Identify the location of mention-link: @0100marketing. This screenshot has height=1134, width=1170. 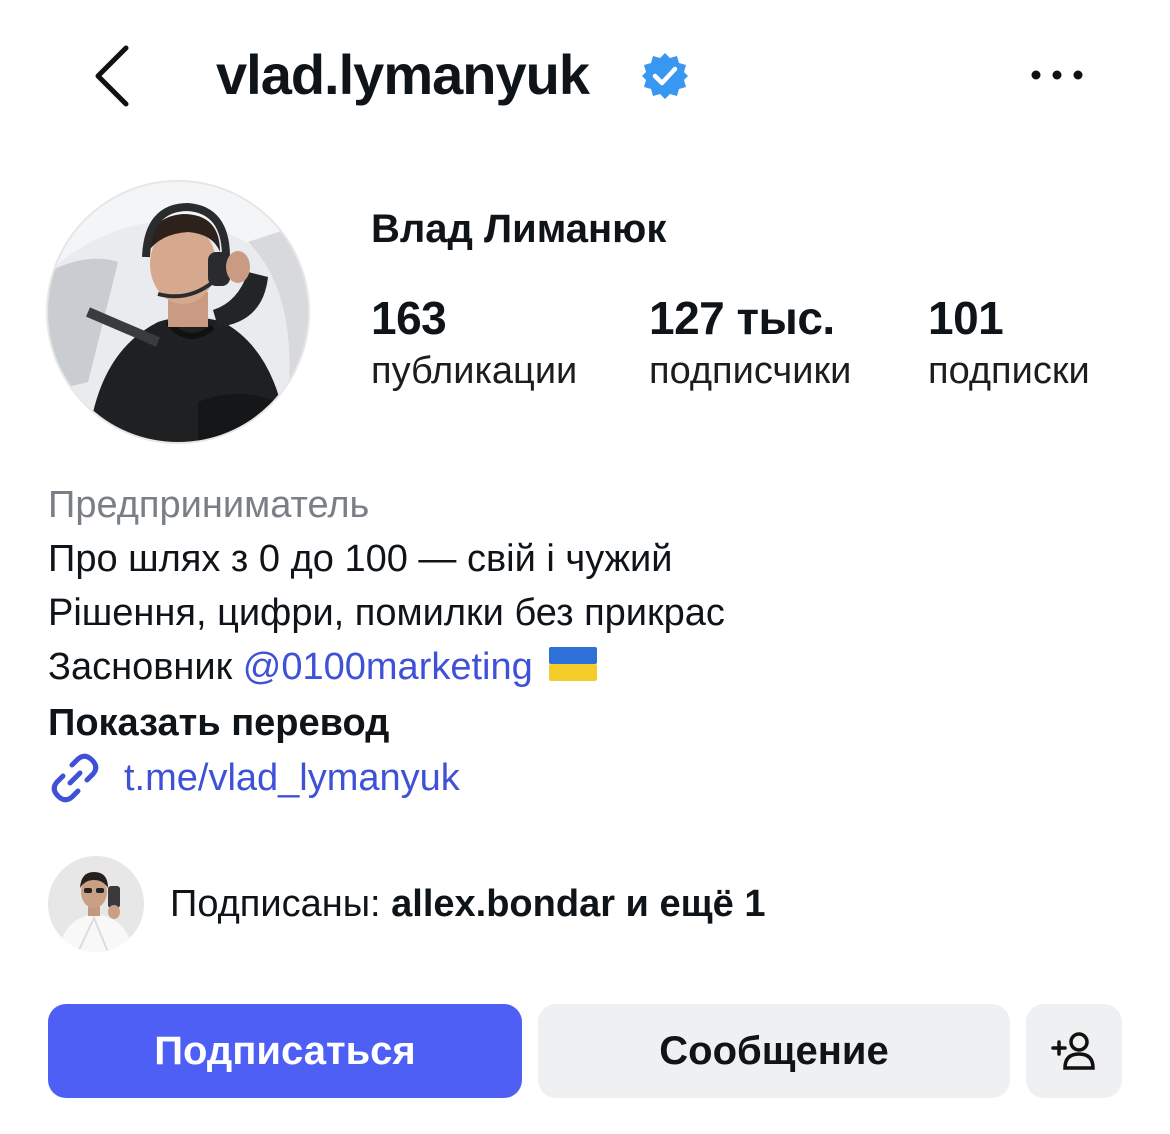
(388, 667).